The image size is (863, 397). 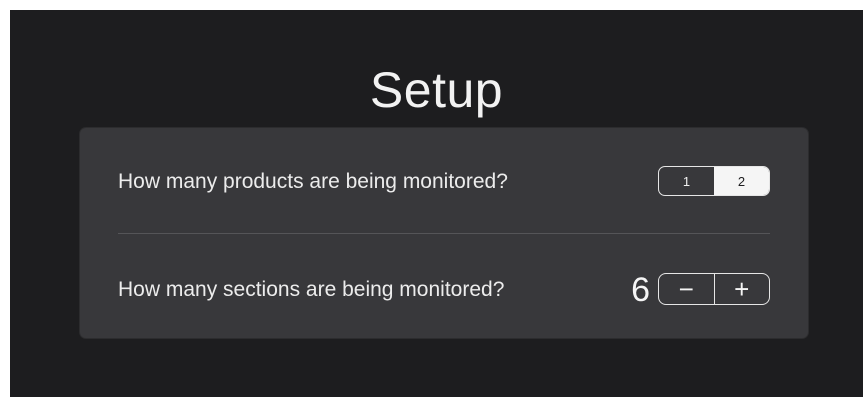 What do you see at coordinates (686, 181) in the screenshot?
I see `segment-option-1: 1` at bounding box center [686, 181].